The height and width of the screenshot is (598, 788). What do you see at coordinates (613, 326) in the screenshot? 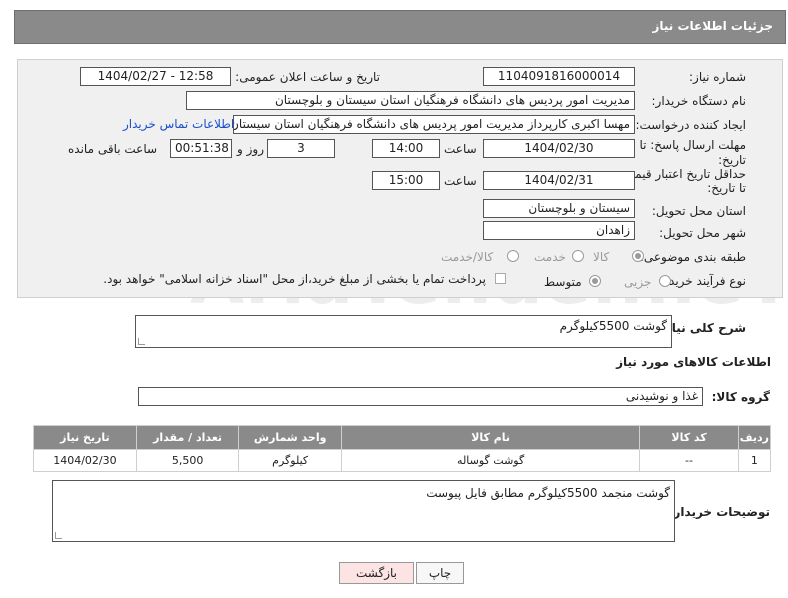
I see `description-text: گوشت 5500کیلوگرم` at bounding box center [613, 326].